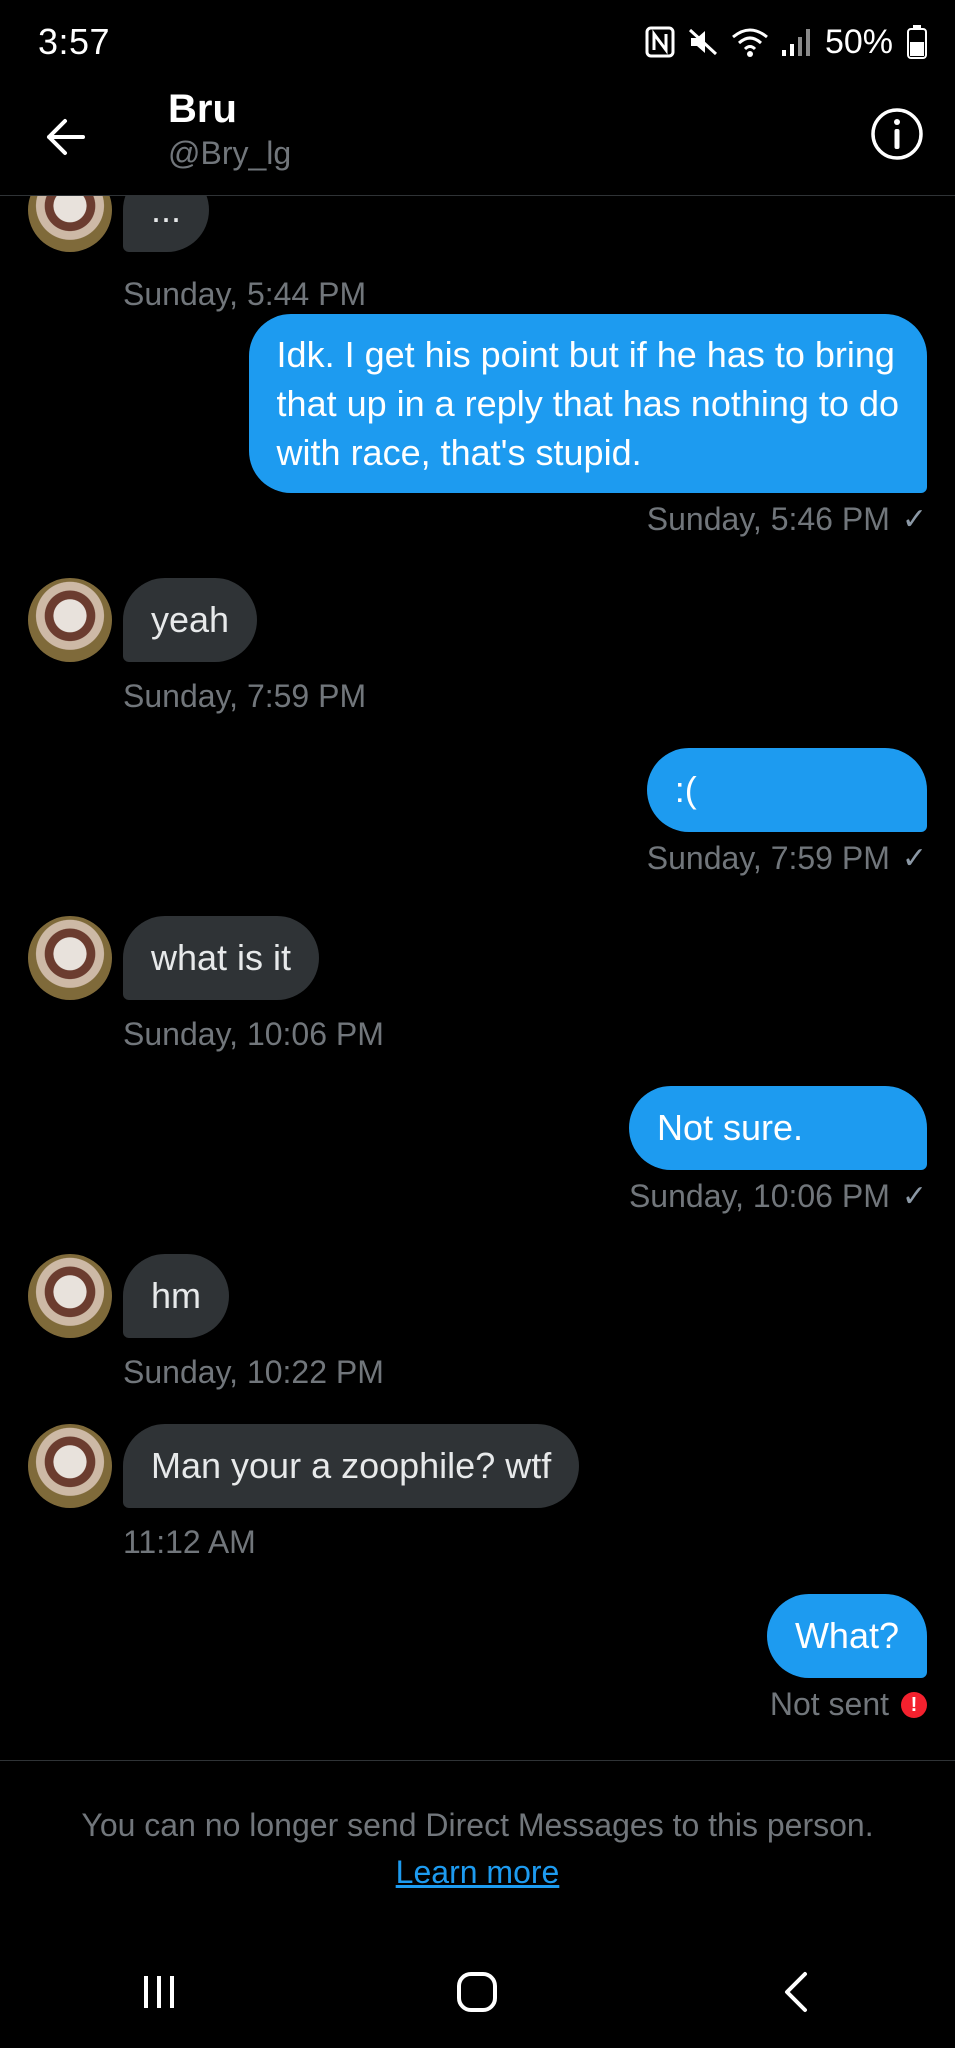 The height and width of the screenshot is (2048, 955). I want to click on back-button, so click(65, 137).